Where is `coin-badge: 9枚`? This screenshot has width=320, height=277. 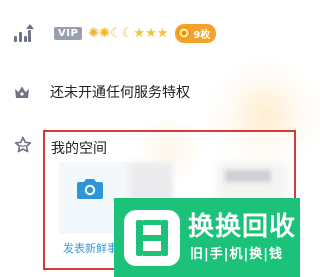
coin-badge: 9枚 is located at coordinates (196, 33).